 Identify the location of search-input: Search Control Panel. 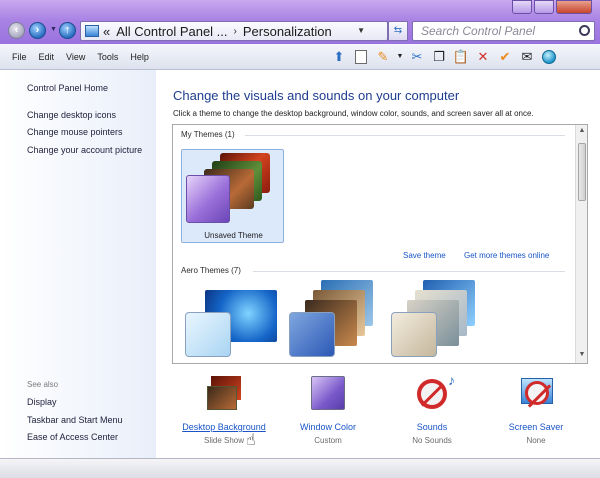
(503, 31).